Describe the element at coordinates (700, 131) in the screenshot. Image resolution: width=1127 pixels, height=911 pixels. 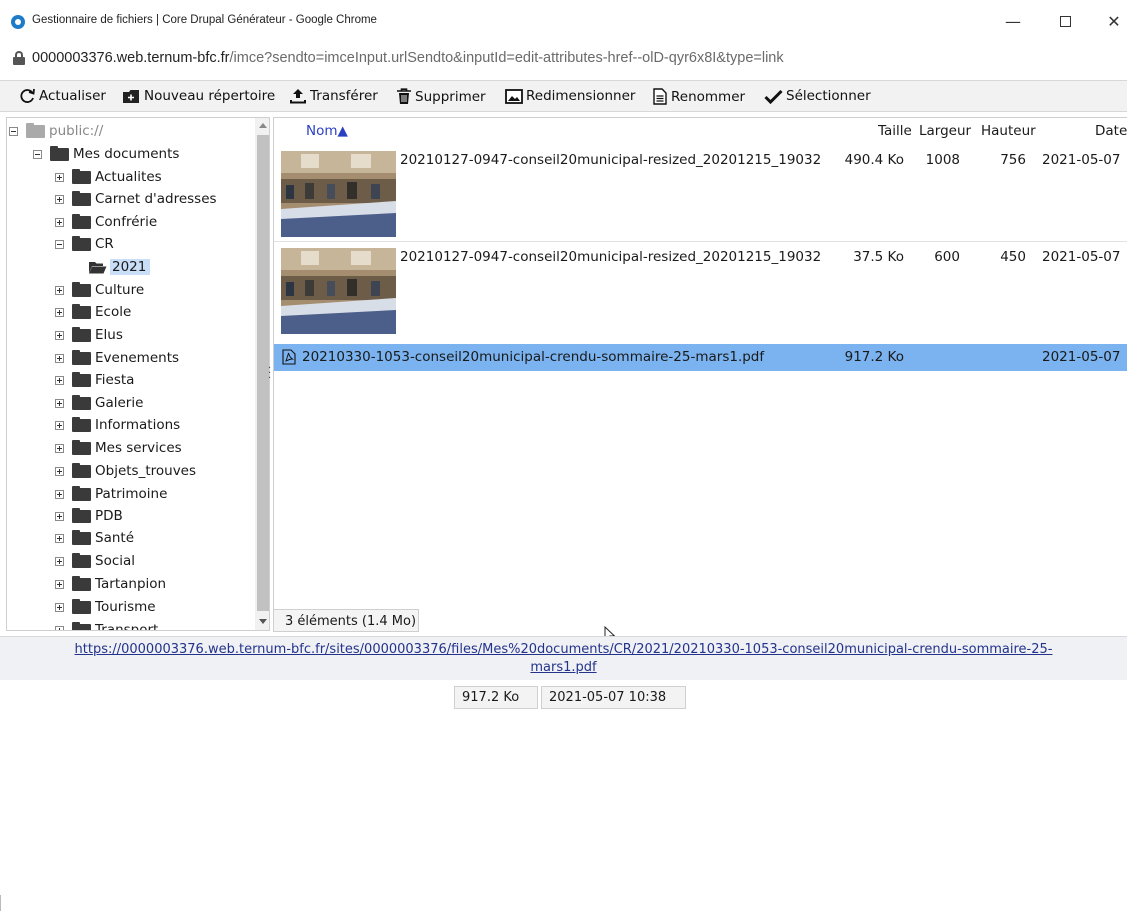
I see `file-list-header: Nom▲ Taille Largeur Hauteur Date` at that location.